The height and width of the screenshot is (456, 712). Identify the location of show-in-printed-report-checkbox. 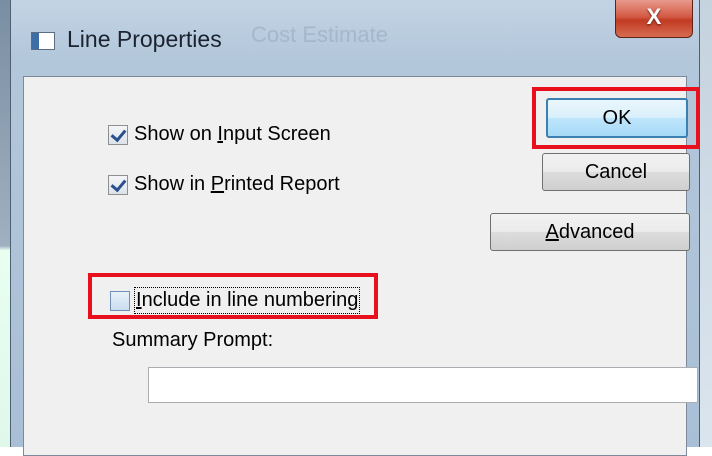
(118, 184).